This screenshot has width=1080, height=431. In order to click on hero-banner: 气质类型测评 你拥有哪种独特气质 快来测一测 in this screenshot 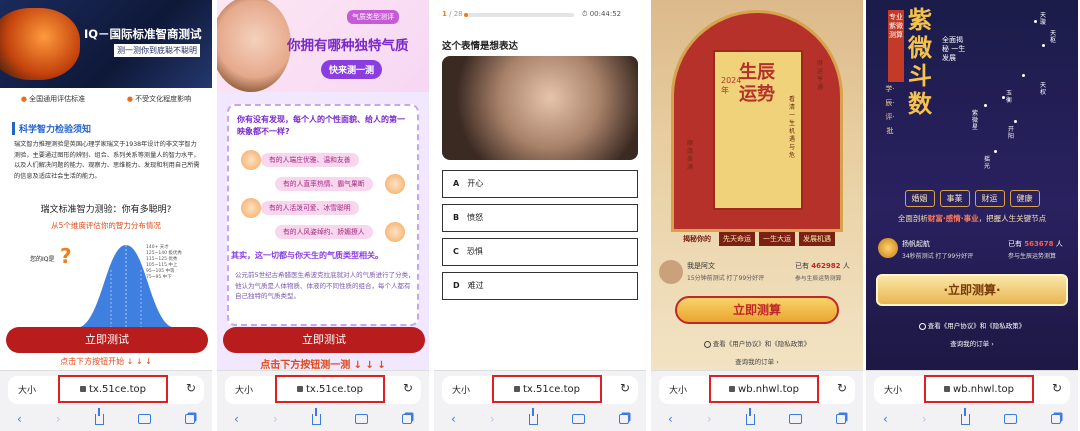, I will do `click(323, 46)`.